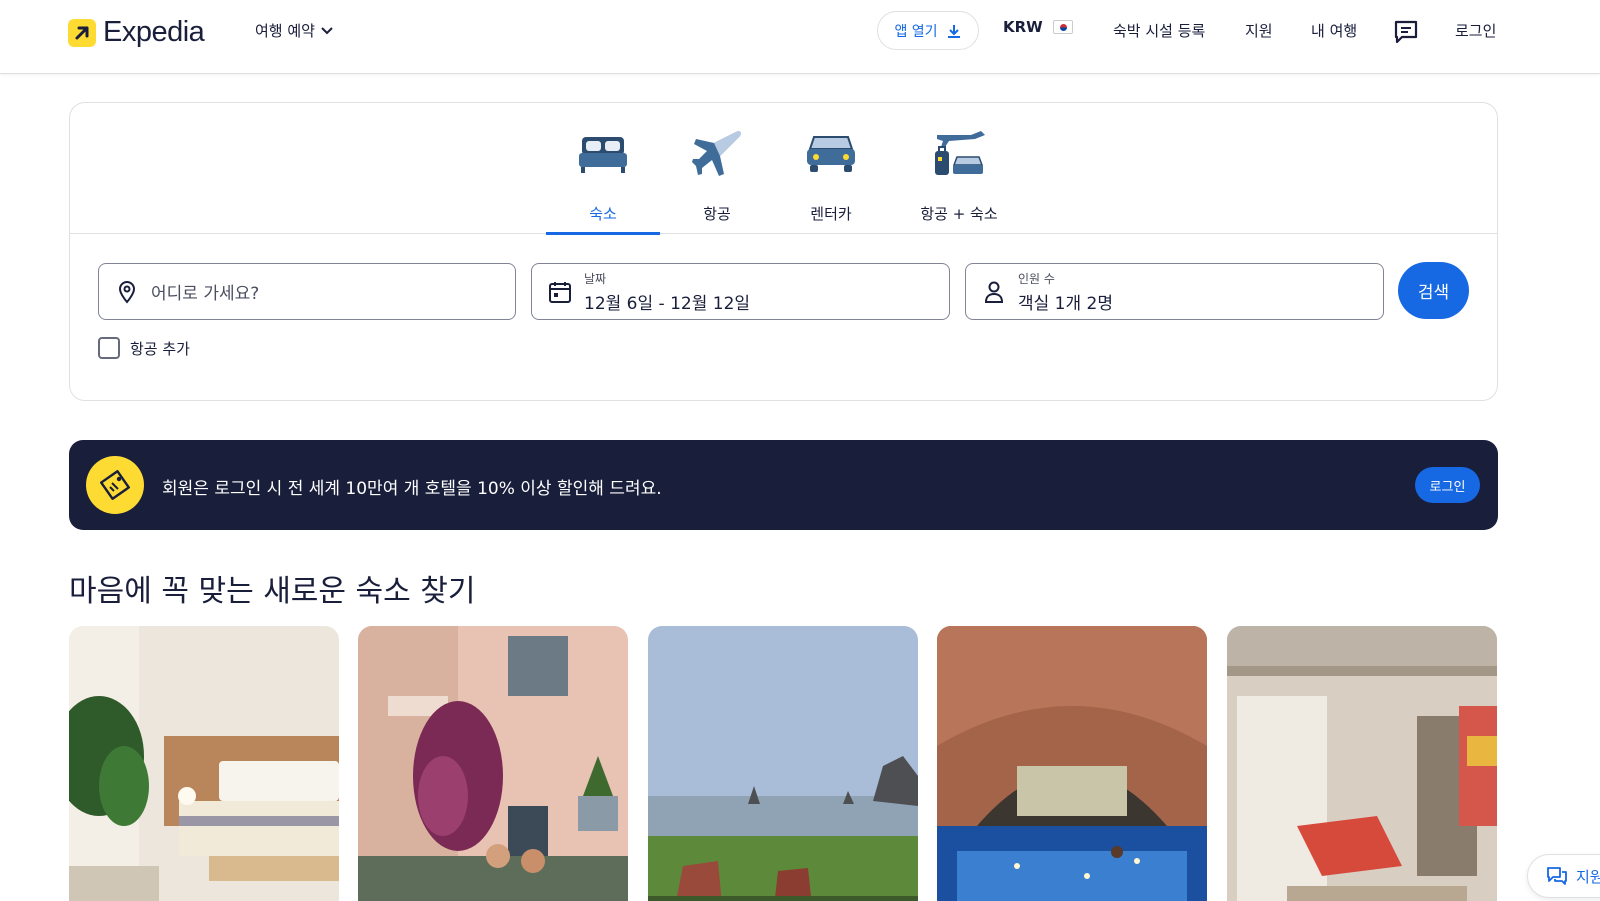  Describe the element at coordinates (1259, 30) in the screenshot. I see `support-link: 지원` at that location.